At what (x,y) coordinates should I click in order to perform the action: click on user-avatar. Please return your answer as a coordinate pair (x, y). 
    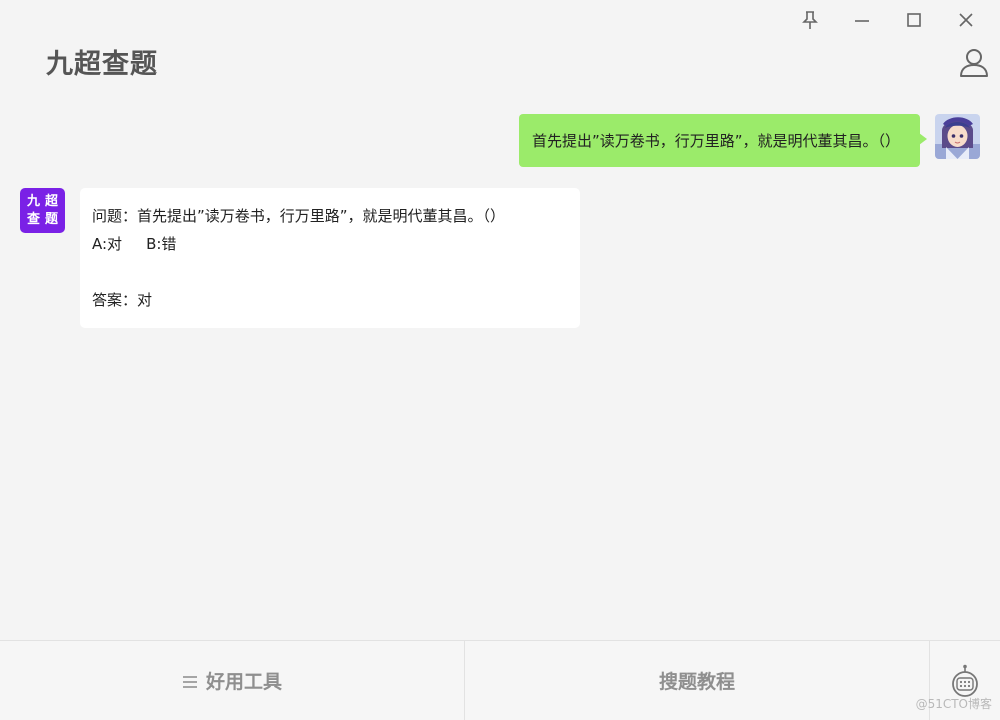
    Looking at the image, I should click on (957, 136).